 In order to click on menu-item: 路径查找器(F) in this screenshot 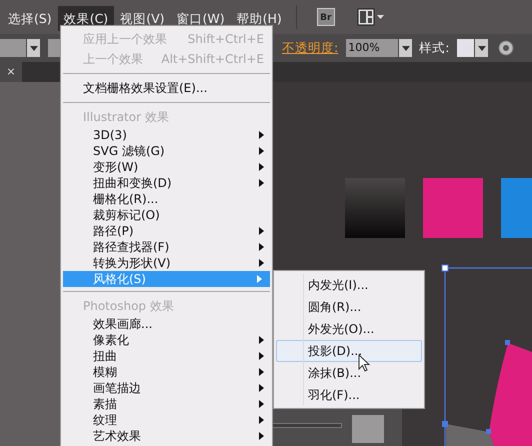, I will do `click(166, 247)`.